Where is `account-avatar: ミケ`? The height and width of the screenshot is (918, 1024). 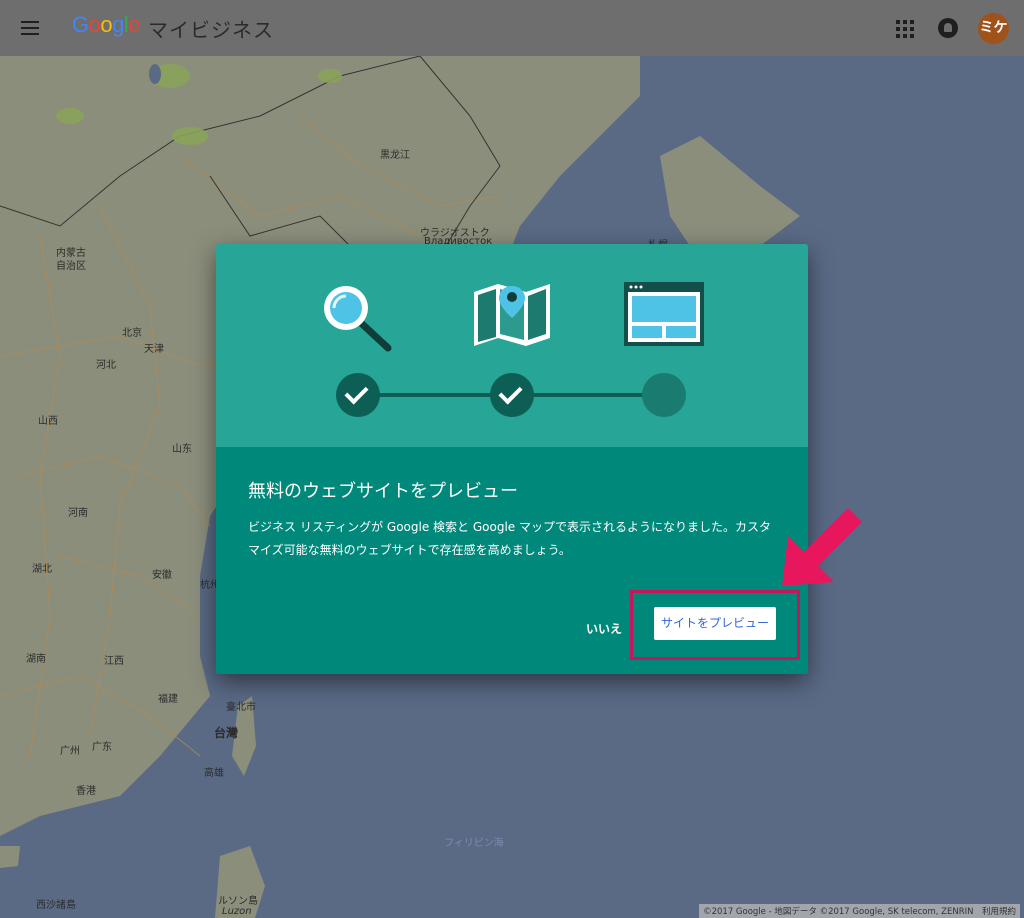 account-avatar: ミケ is located at coordinates (993, 28).